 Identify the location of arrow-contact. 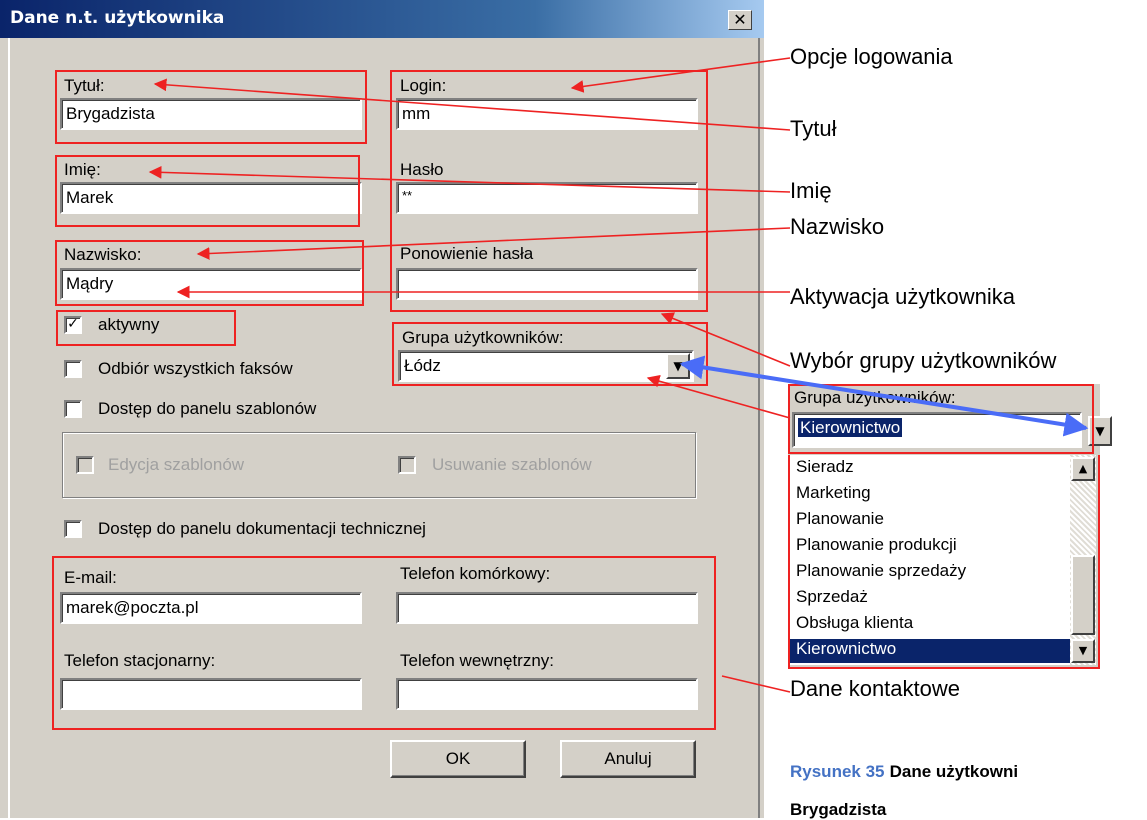
(756, 684).